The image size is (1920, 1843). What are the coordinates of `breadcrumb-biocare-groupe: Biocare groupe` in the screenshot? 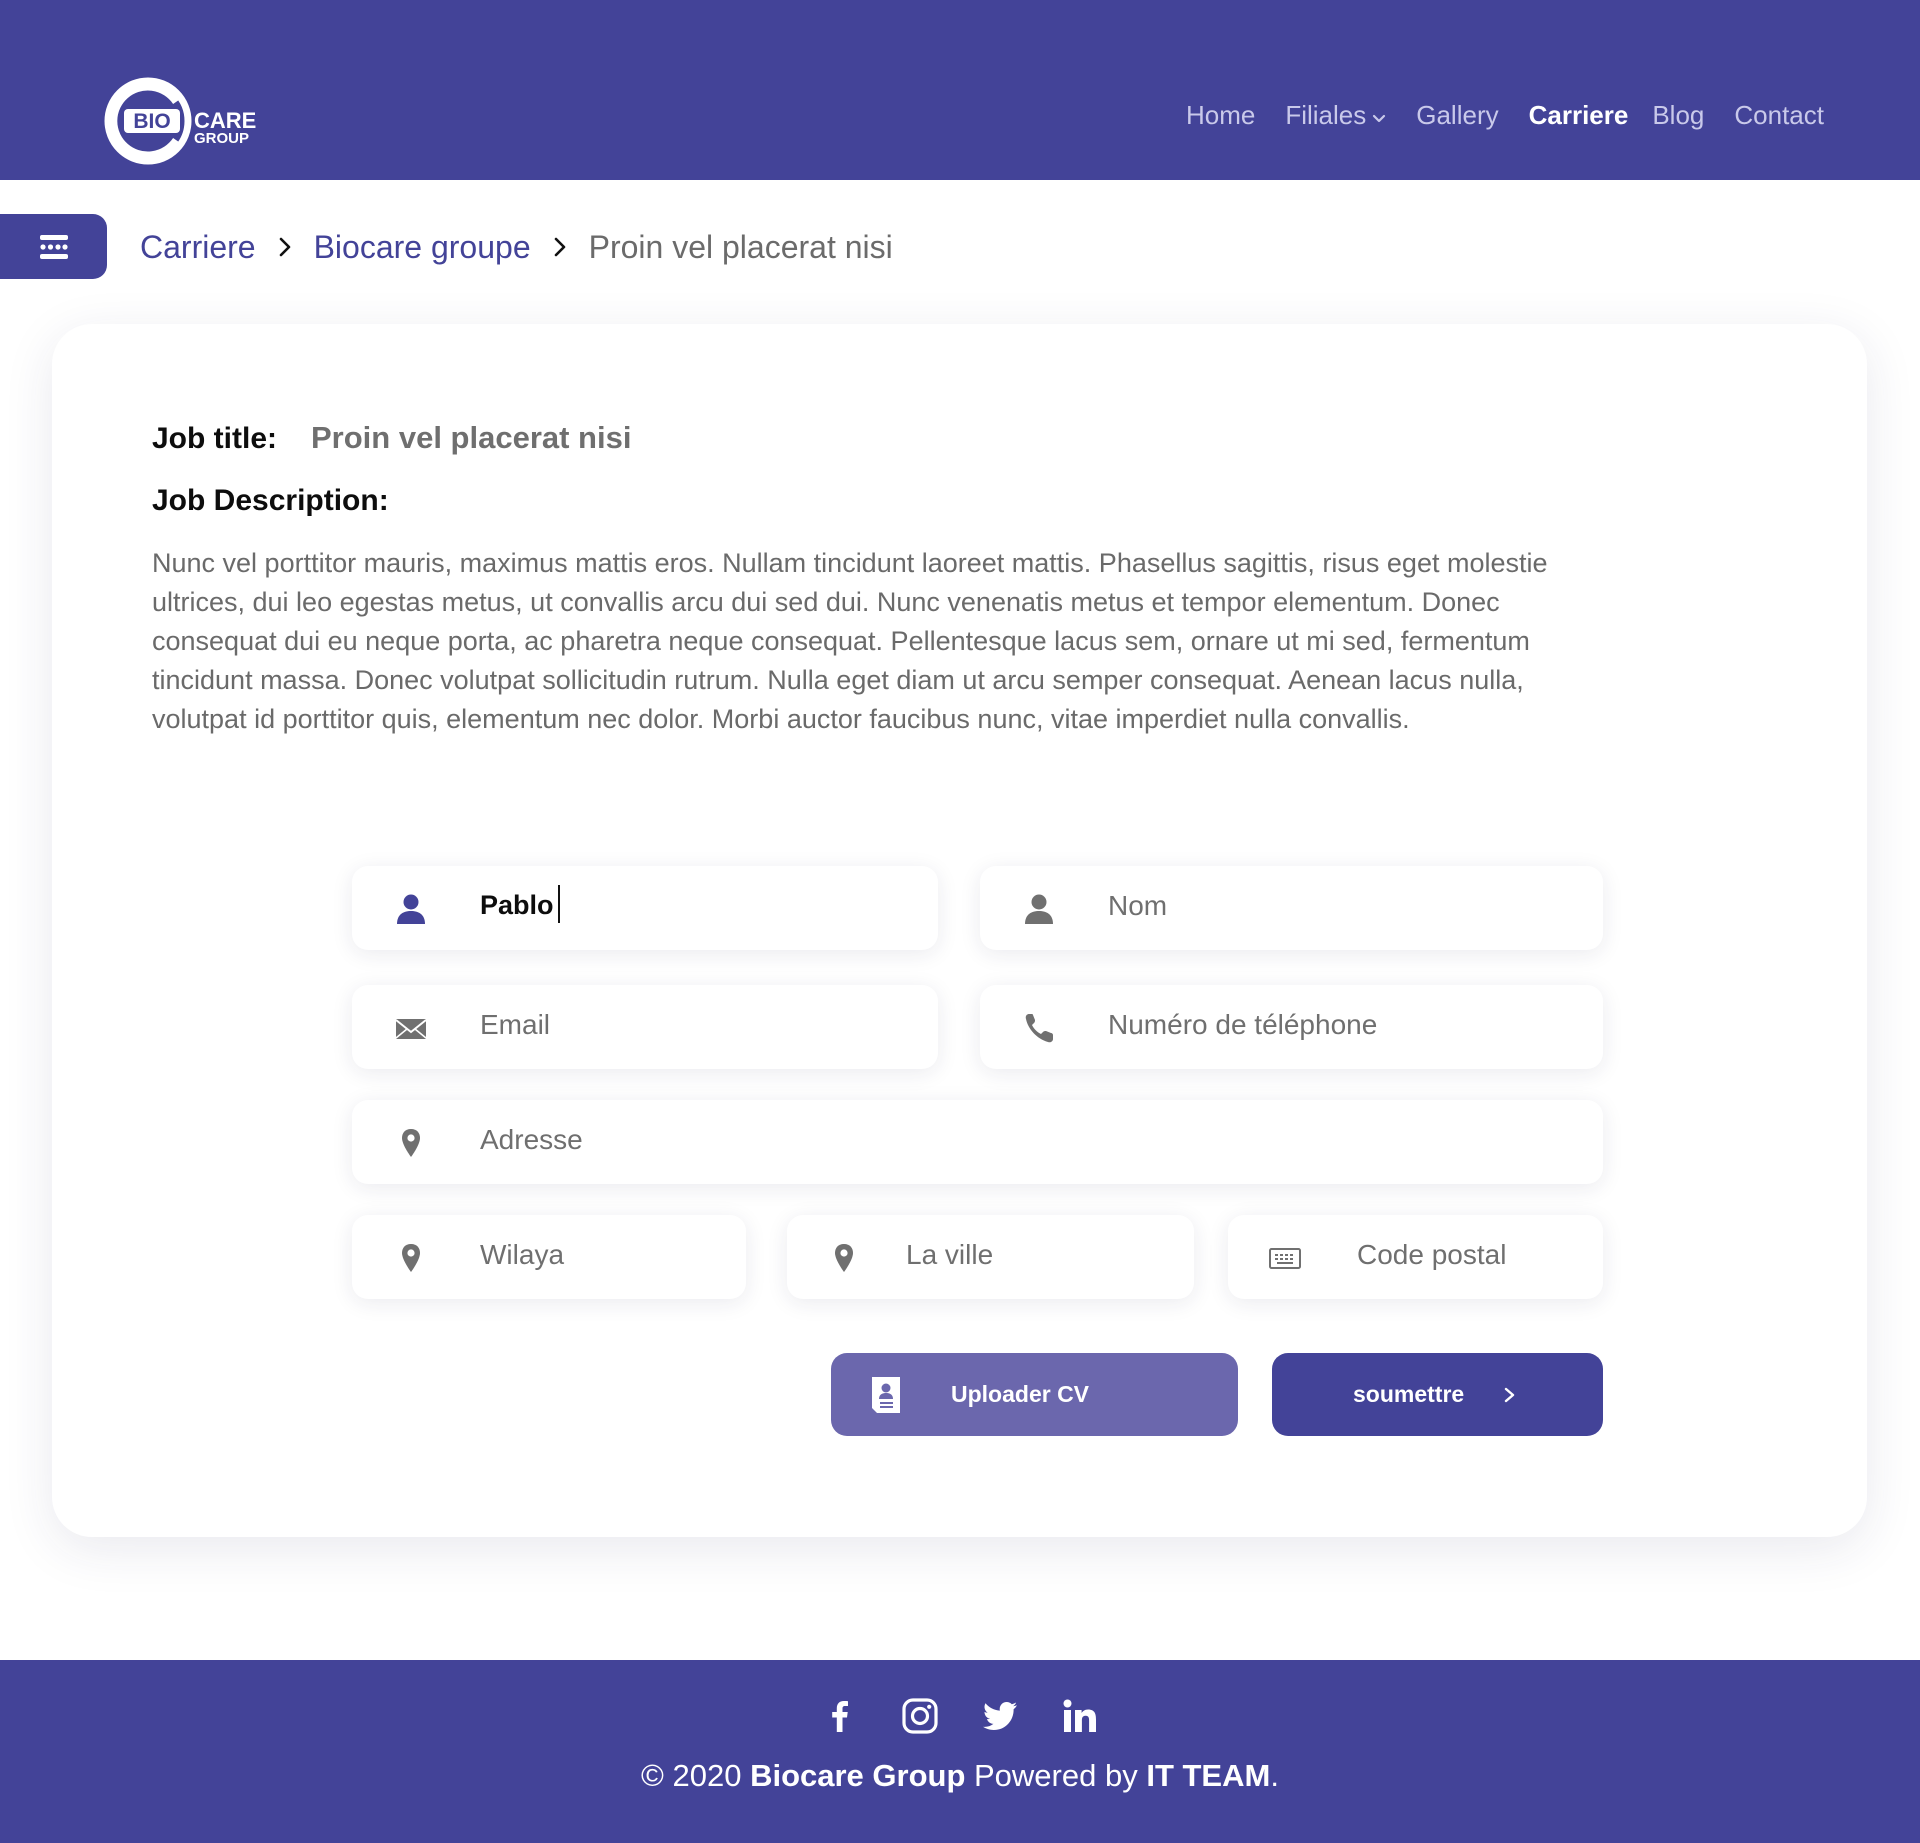 It's located at (422, 247).